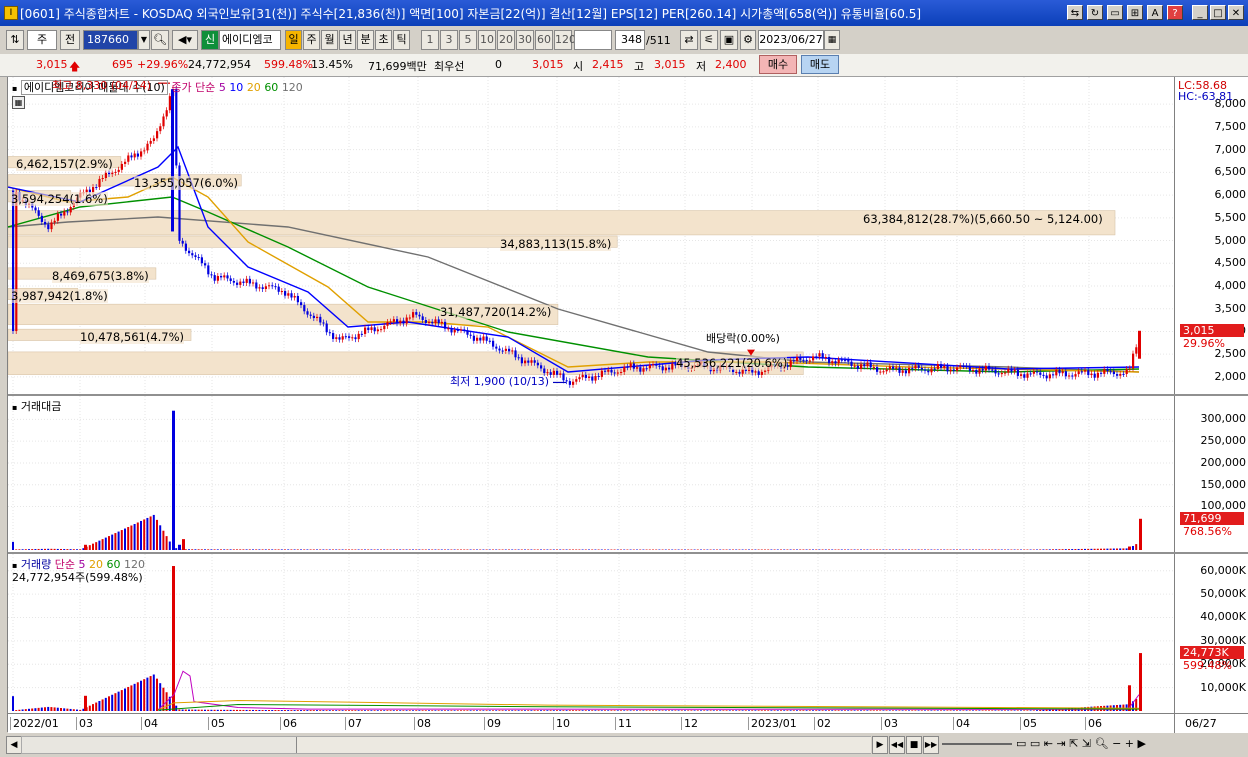 The height and width of the screenshot is (757, 1248). Describe the element at coordinates (593, 40) in the screenshot. I see `interval-input` at that location.